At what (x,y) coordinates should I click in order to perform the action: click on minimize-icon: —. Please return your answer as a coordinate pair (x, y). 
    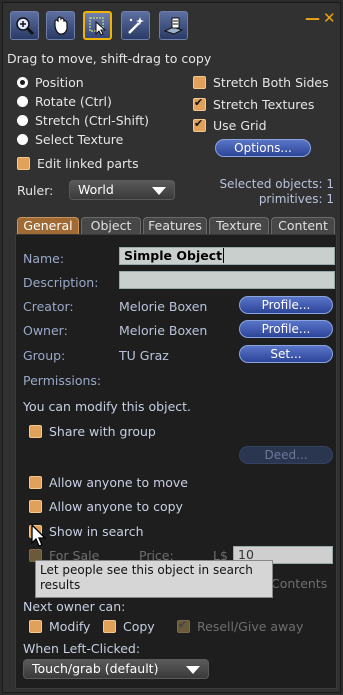
    Looking at the image, I should click on (312, 18).